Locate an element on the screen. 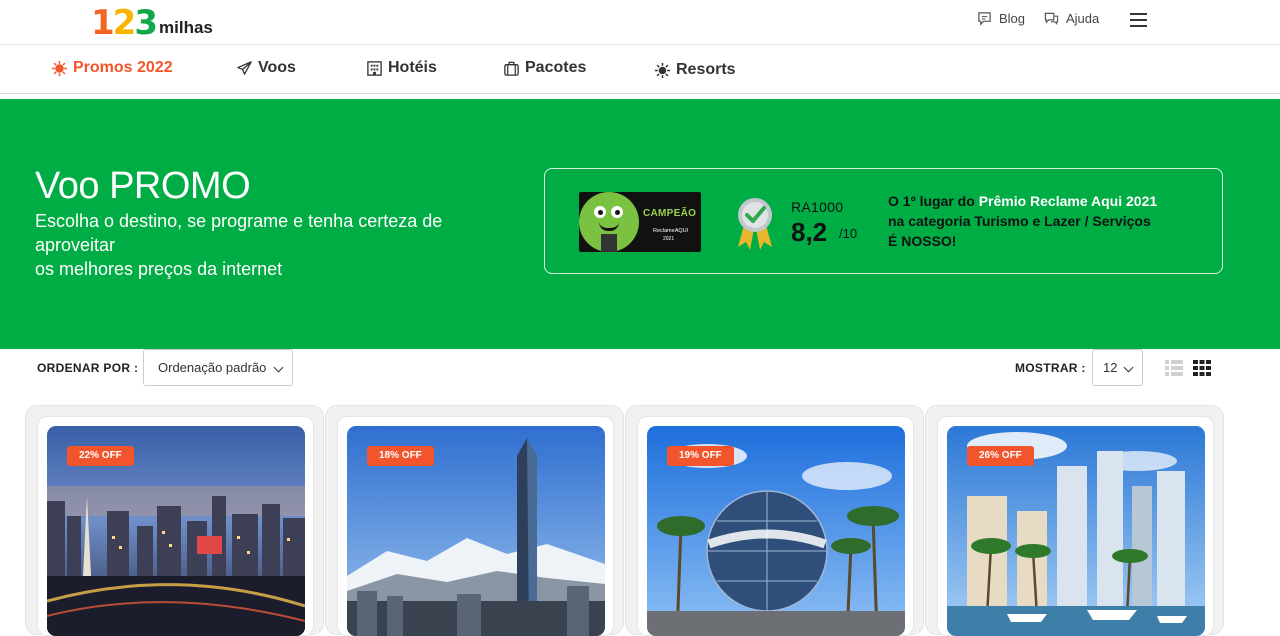  show-count-select: 12 is located at coordinates (1117, 367).